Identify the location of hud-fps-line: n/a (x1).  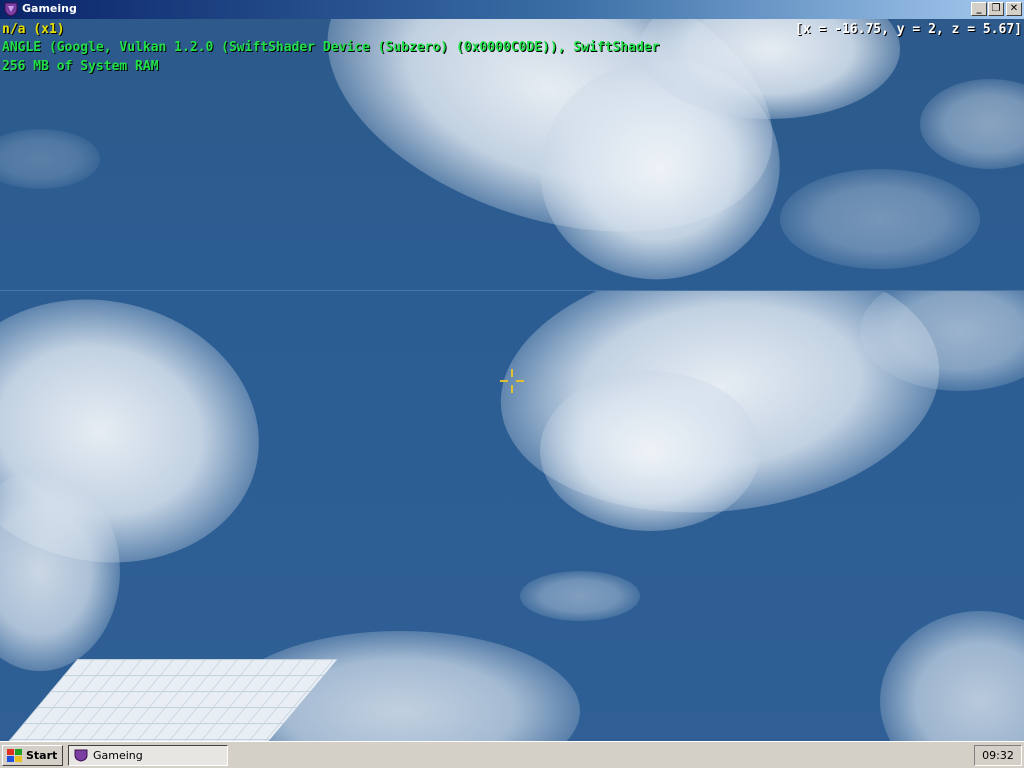
(33, 29).